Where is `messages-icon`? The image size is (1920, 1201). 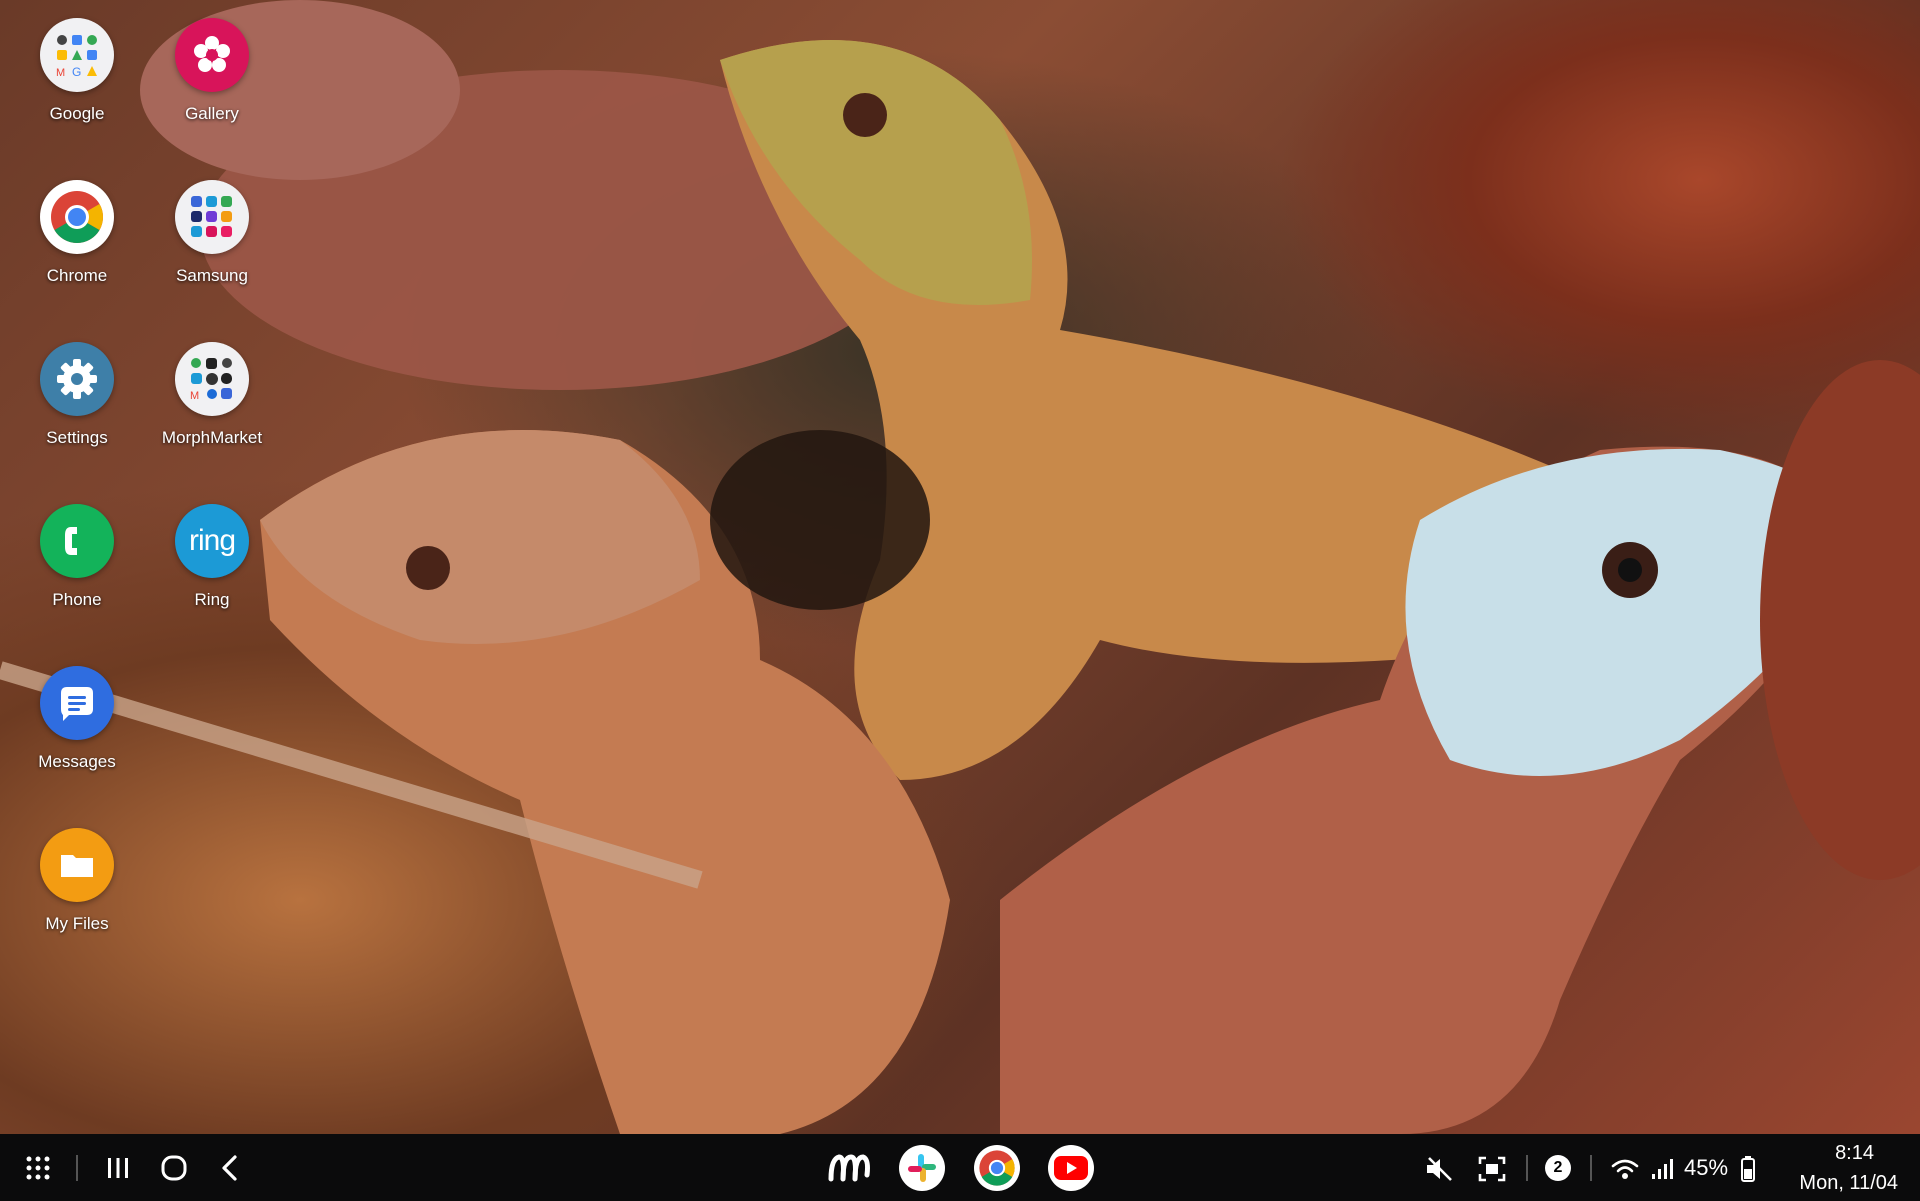
messages-icon is located at coordinates (77, 703).